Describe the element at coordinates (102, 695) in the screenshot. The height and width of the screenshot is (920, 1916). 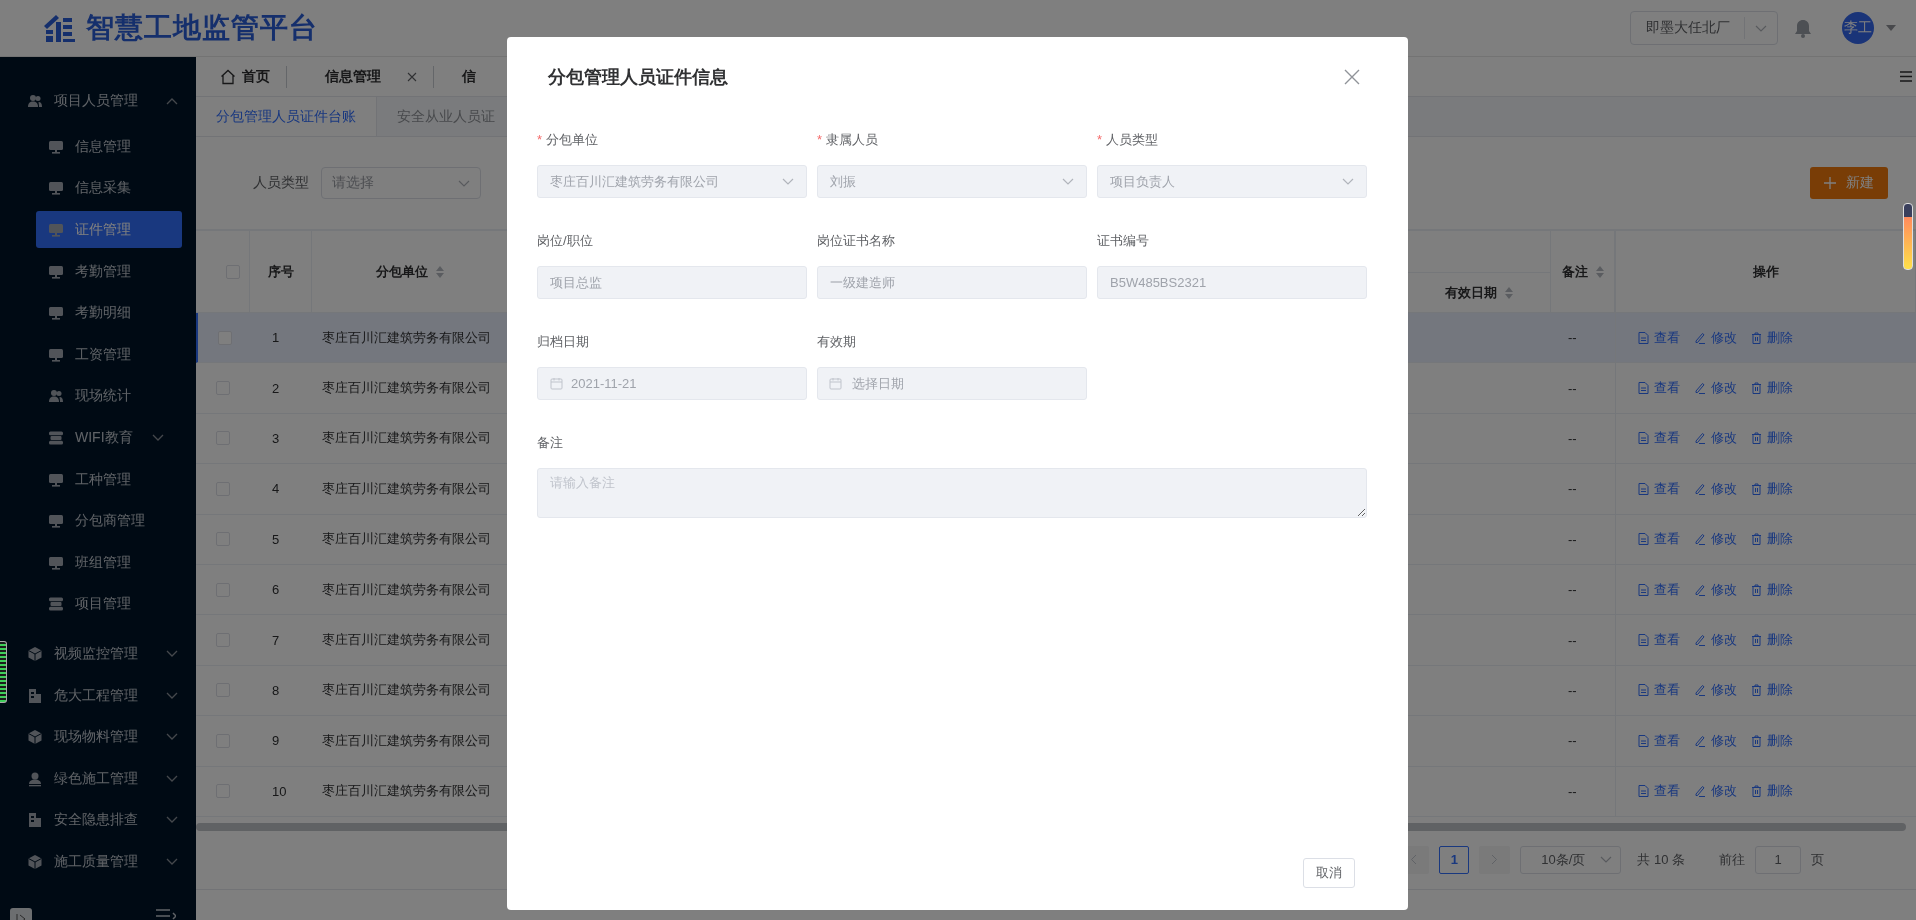
I see `sidebar-group: 危大工程管理` at that location.